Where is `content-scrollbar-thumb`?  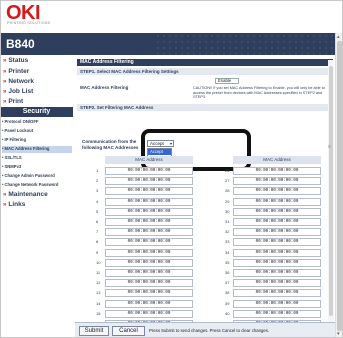
content-scrollbar-thumb is located at coordinates (331, 191).